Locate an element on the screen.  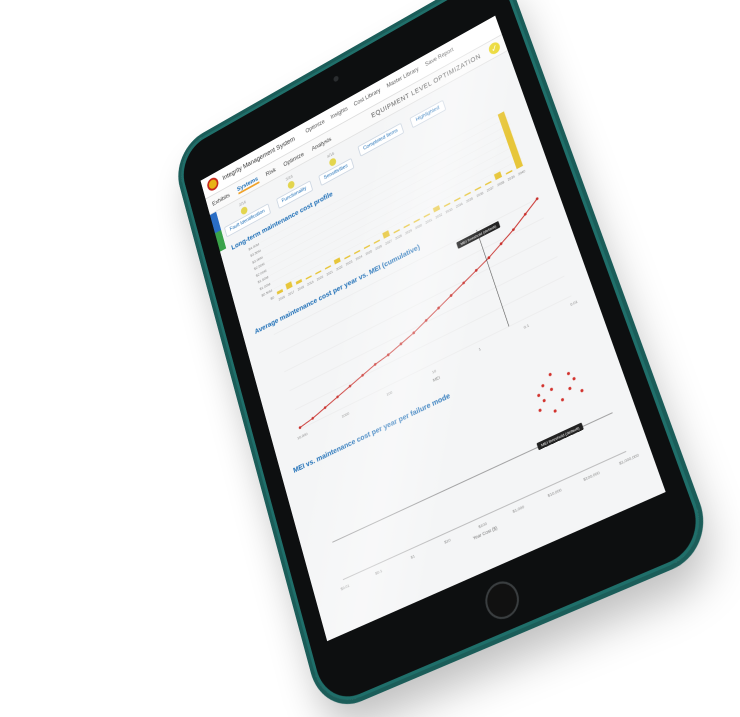
x-axis is located at coordinates (484, 515).